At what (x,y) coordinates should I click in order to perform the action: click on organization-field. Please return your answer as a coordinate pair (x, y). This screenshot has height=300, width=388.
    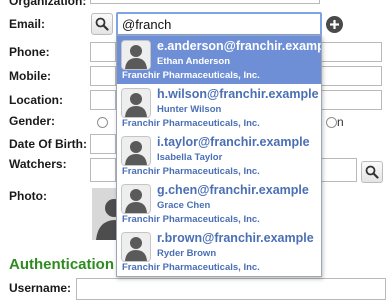
    Looking at the image, I should click on (205, 2).